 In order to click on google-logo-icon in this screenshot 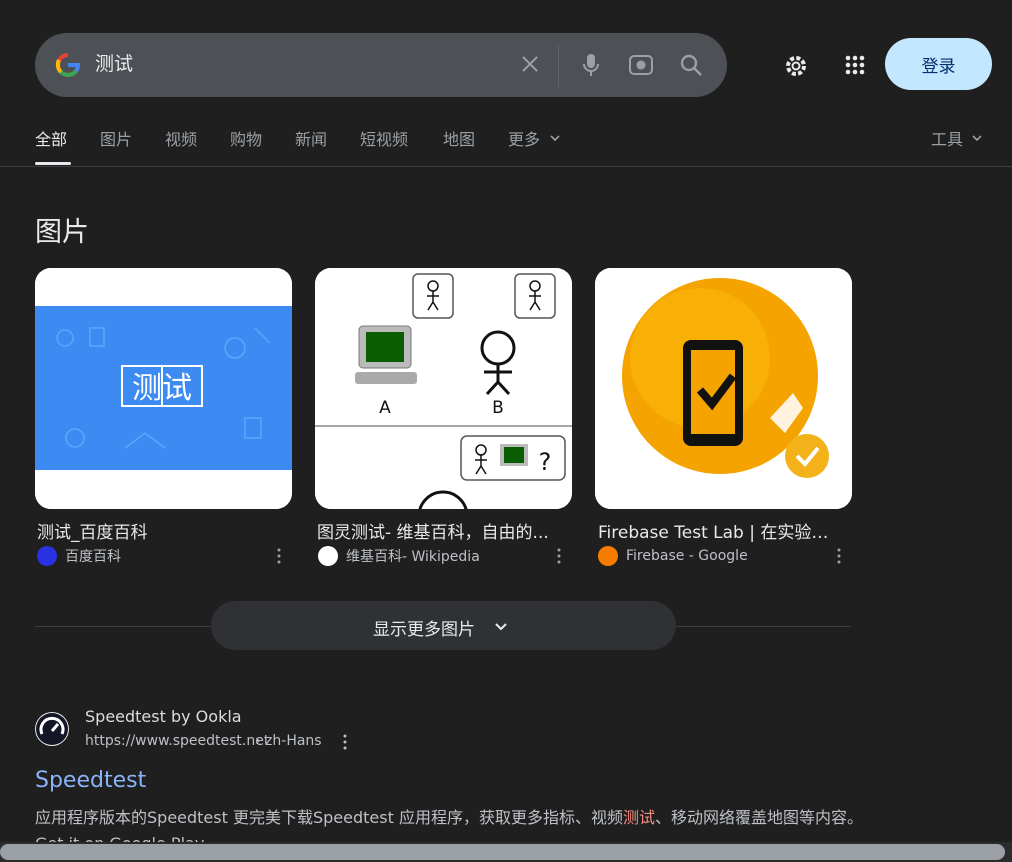, I will do `click(68, 65)`.